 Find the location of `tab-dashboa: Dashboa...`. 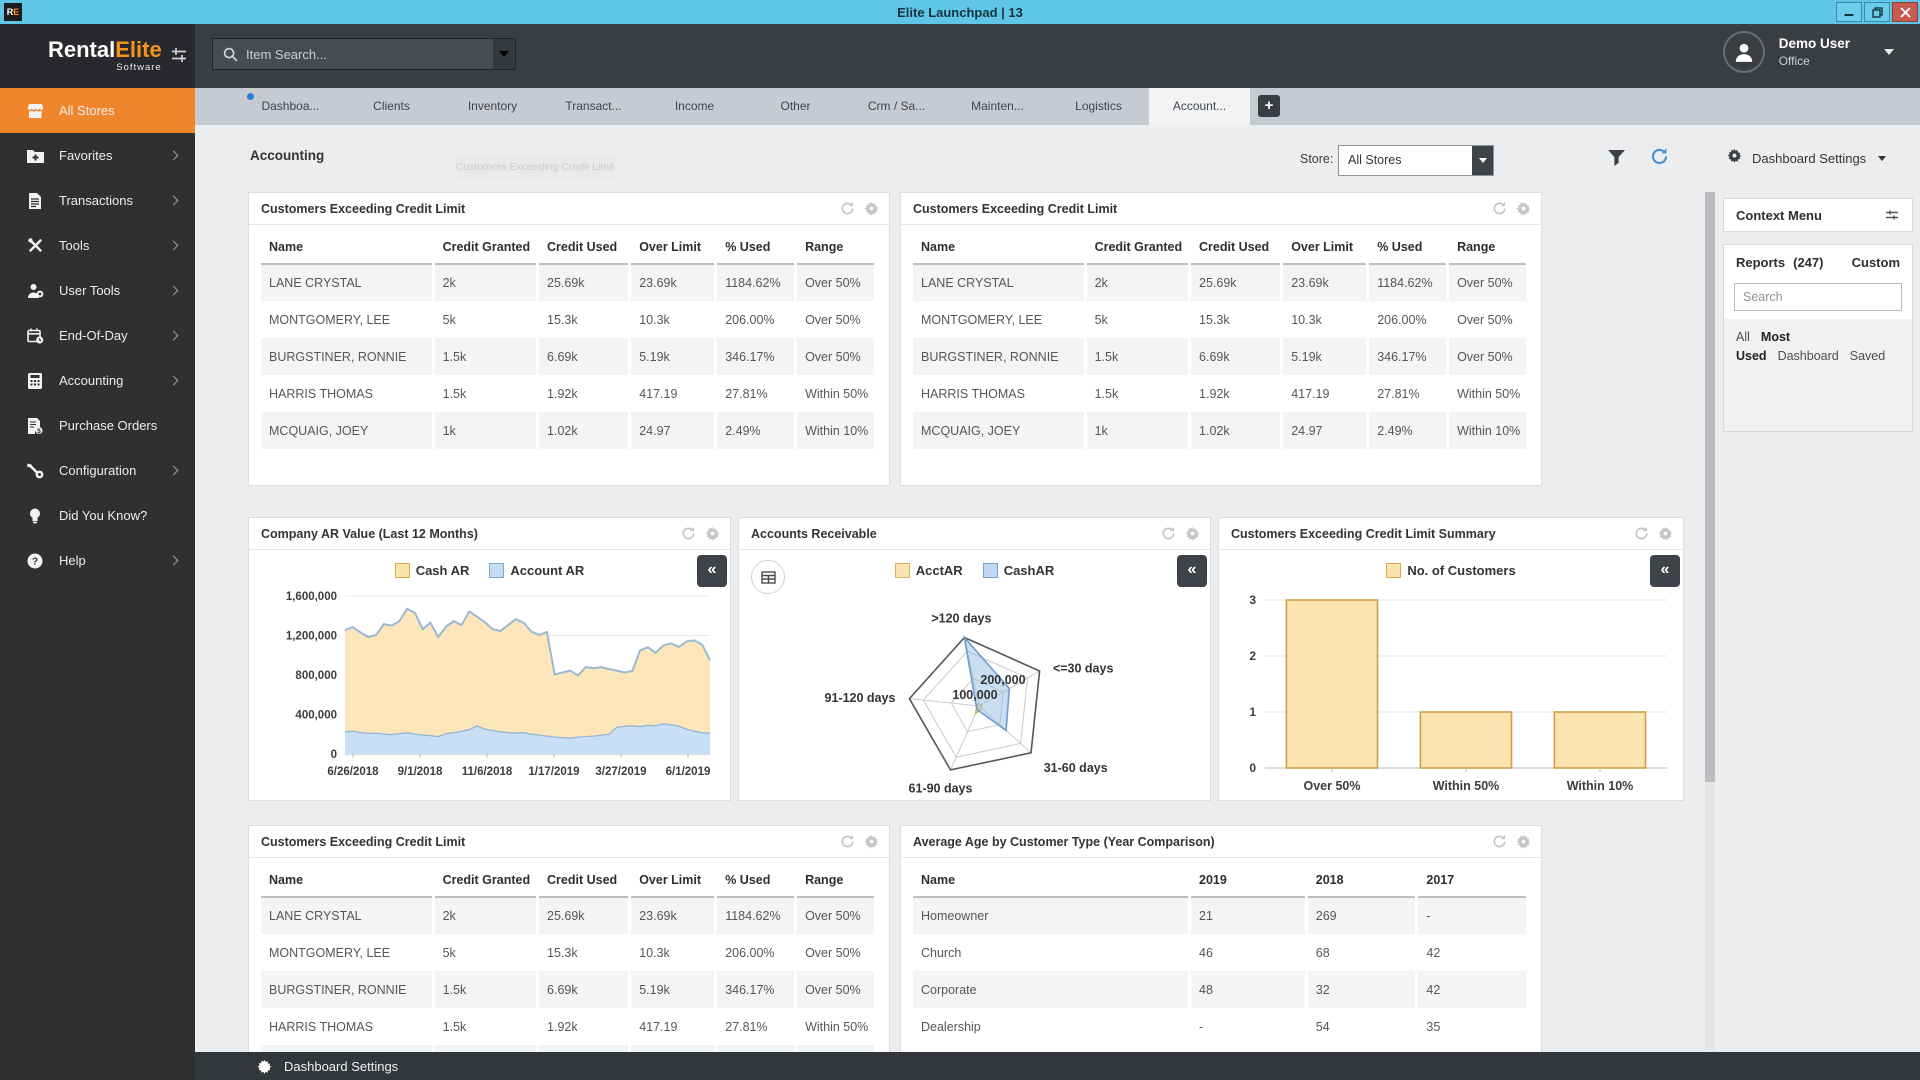

tab-dashboa: Dashboa... is located at coordinates (290, 106).